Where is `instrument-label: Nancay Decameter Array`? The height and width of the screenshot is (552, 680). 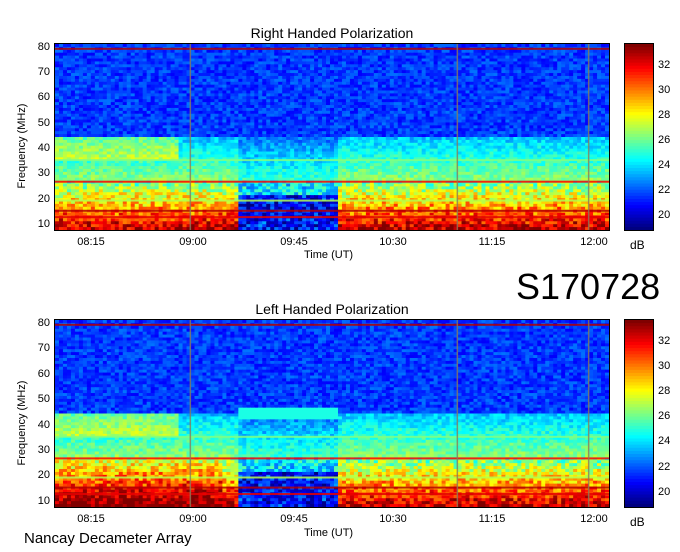
instrument-label: Nancay Decameter Array is located at coordinates (108, 538).